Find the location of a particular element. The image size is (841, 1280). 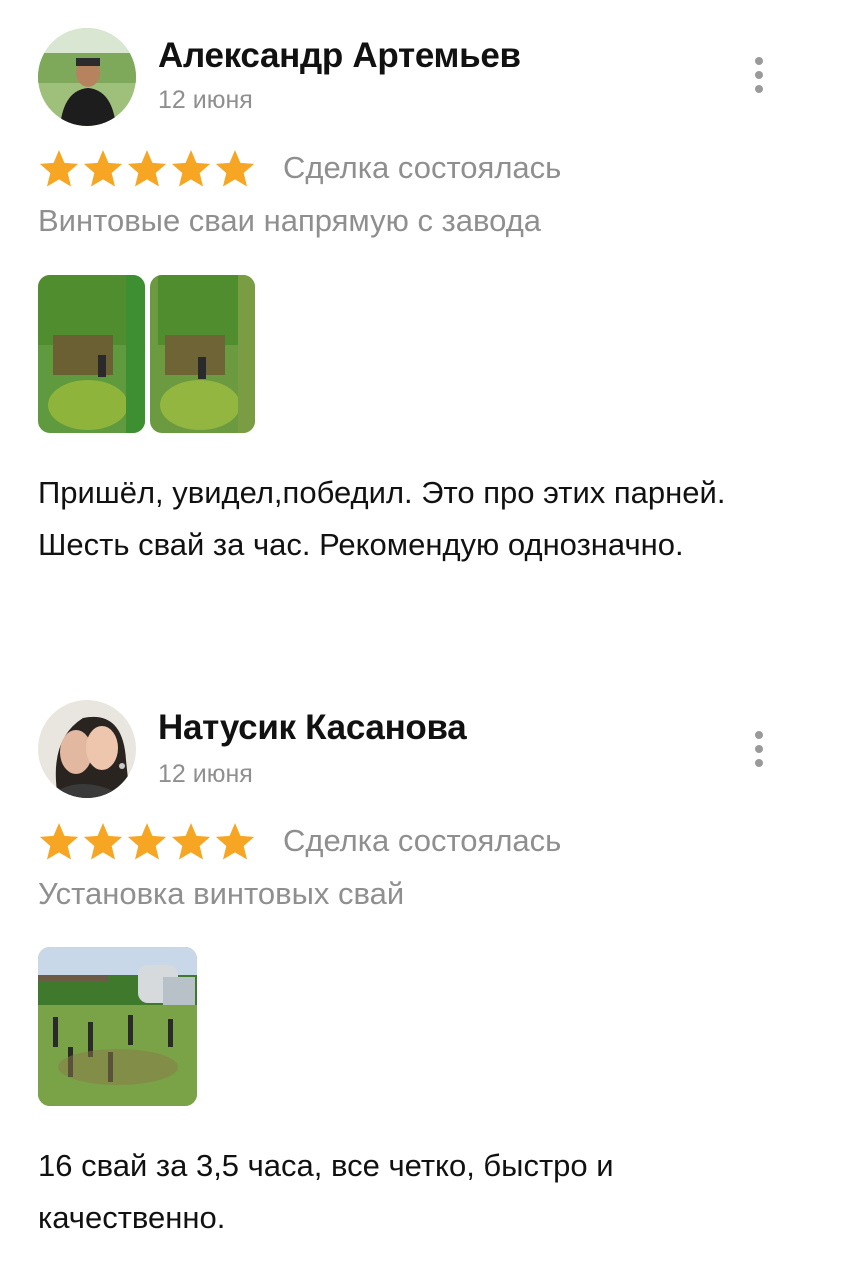

service-name: Установка винтовых свай is located at coordinates (221, 893).